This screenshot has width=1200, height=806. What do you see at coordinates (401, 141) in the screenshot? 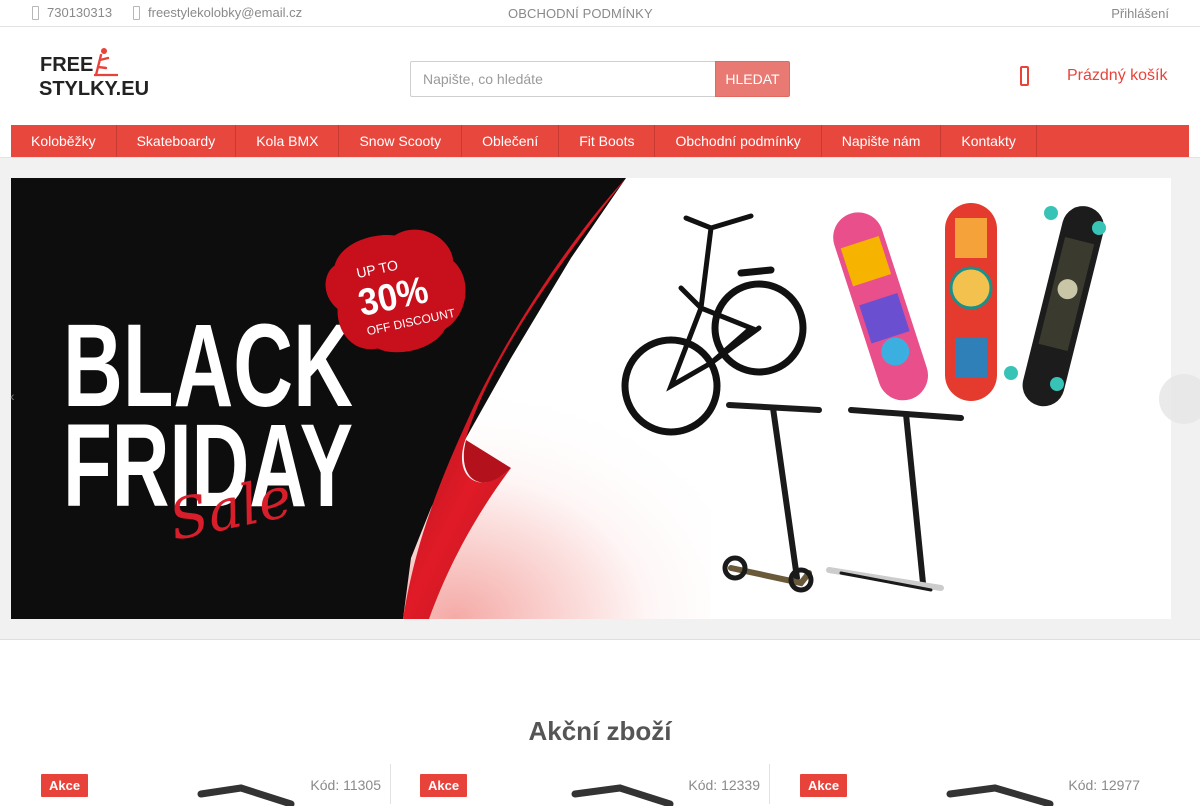
I see `nav-item-snow-scooty: Snow Scooty` at bounding box center [401, 141].